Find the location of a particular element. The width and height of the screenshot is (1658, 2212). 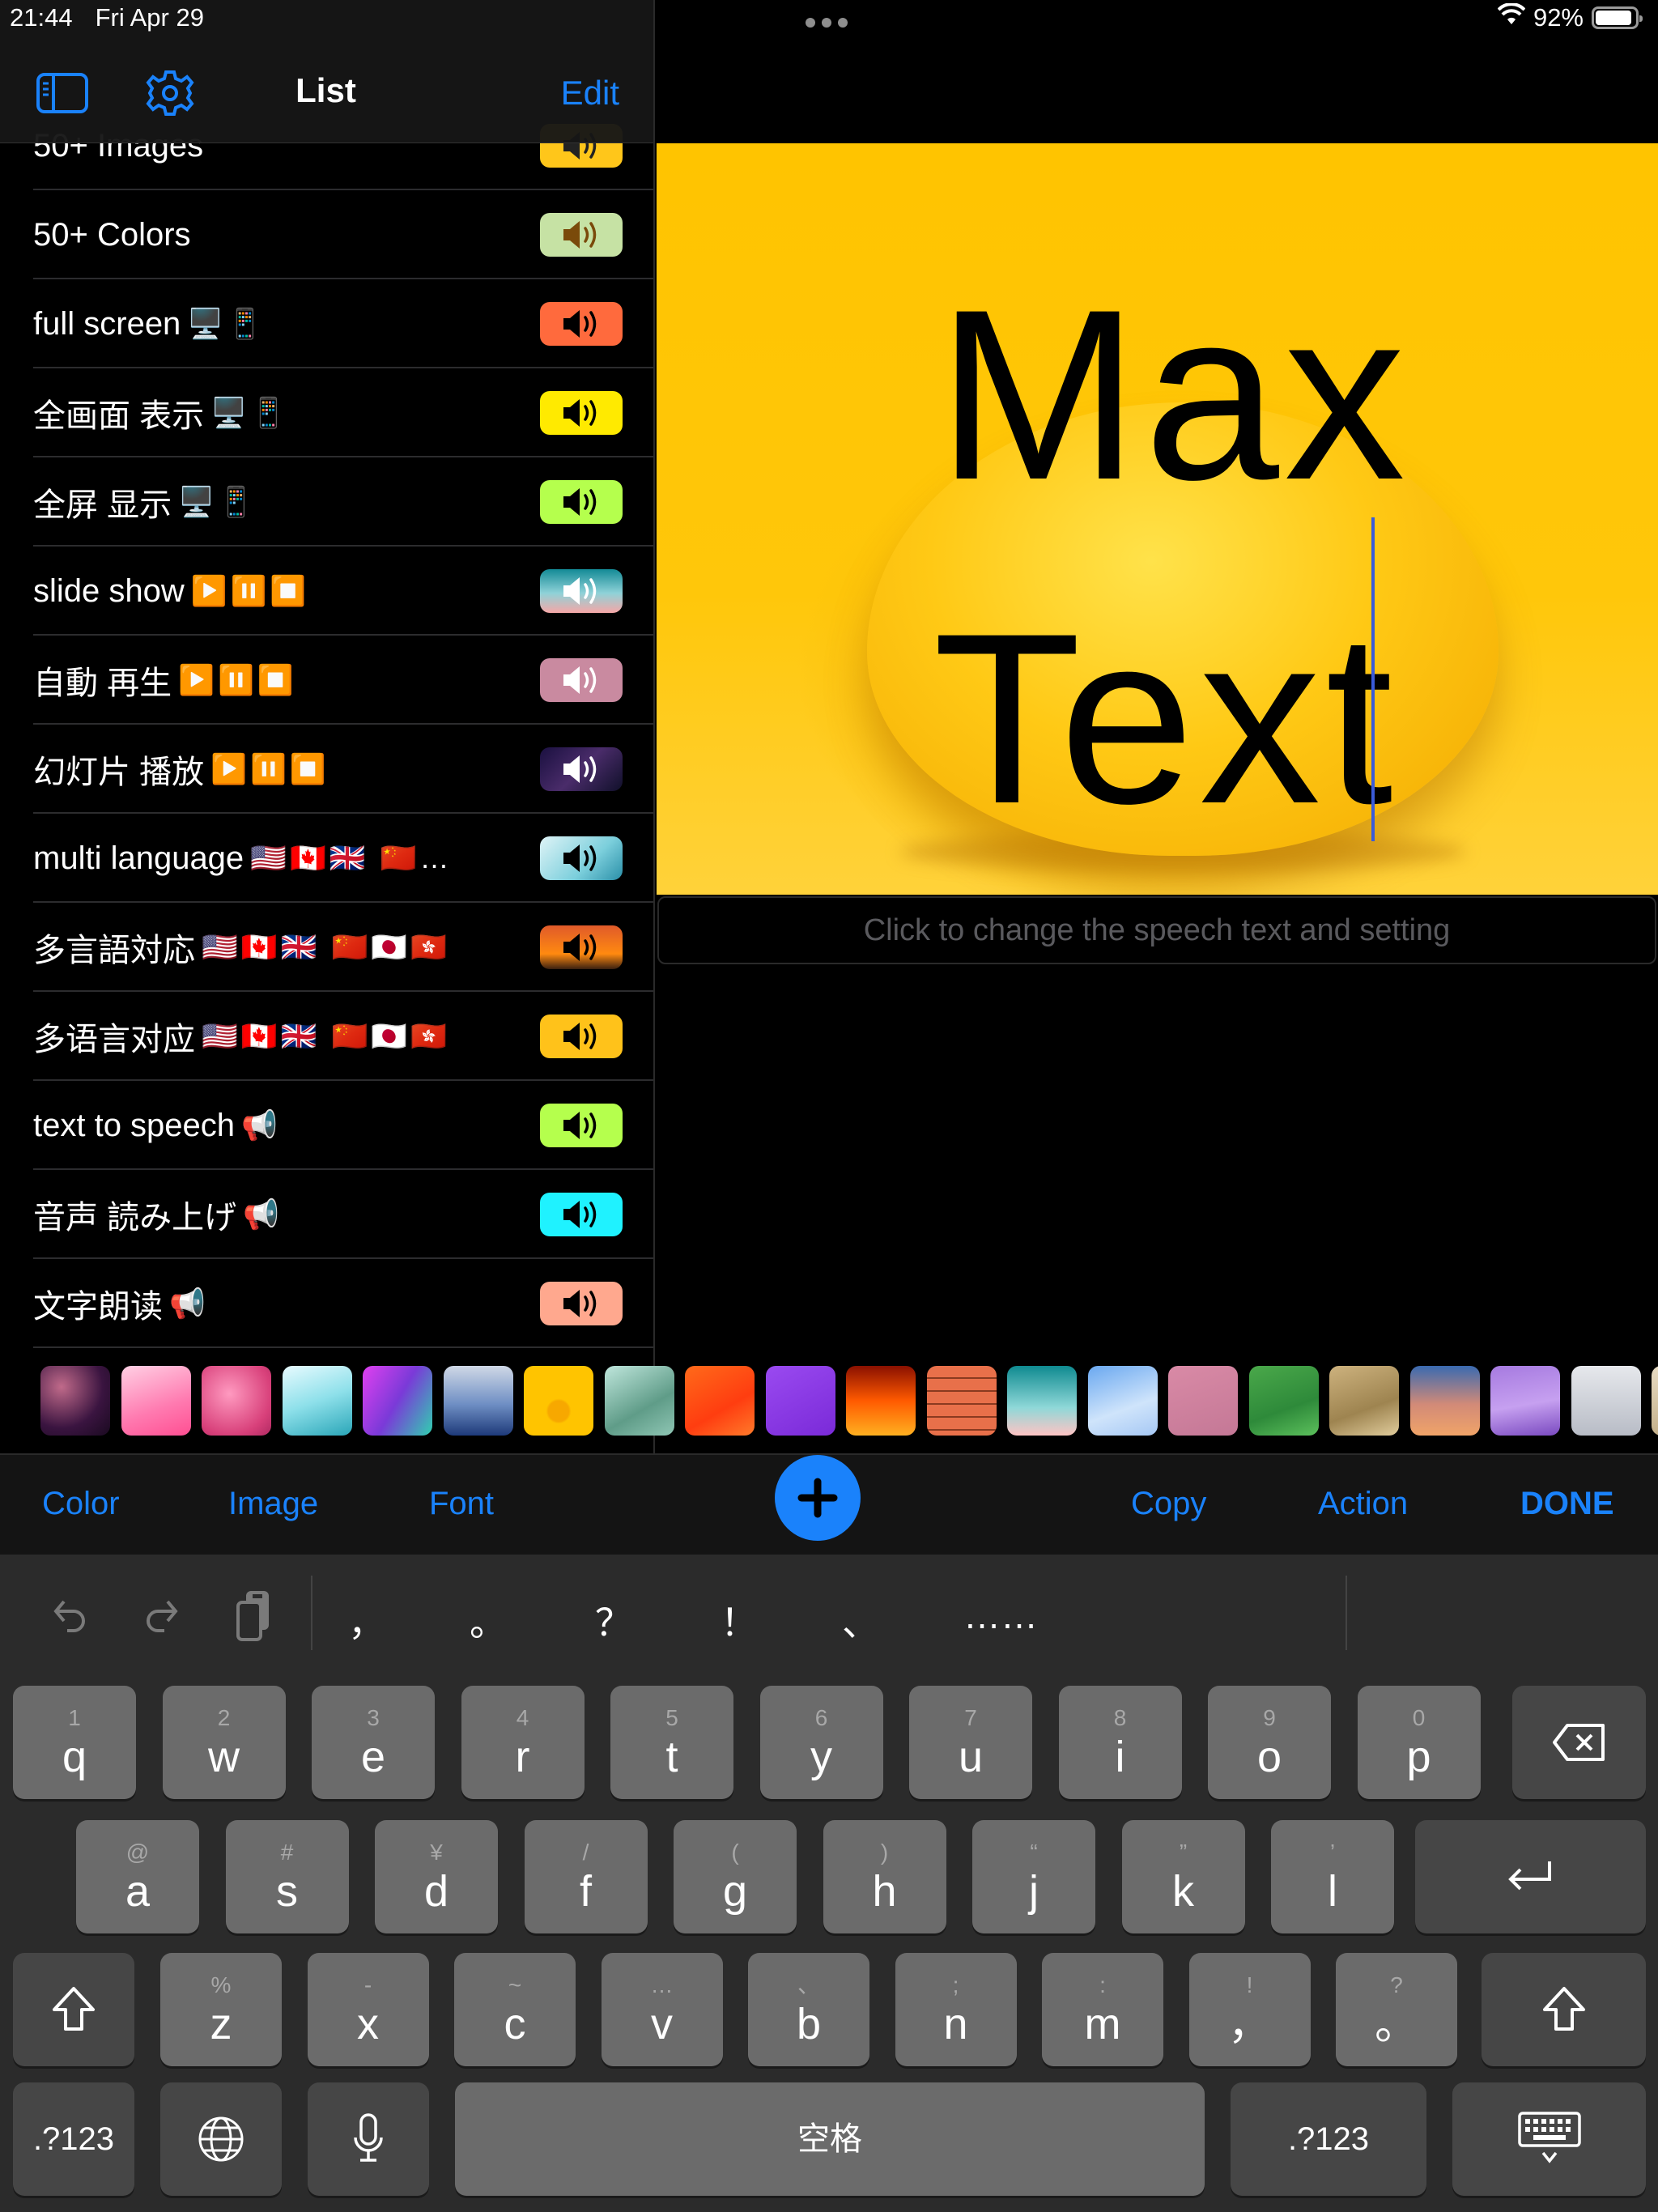

key-w: 2w is located at coordinates (224, 1743).